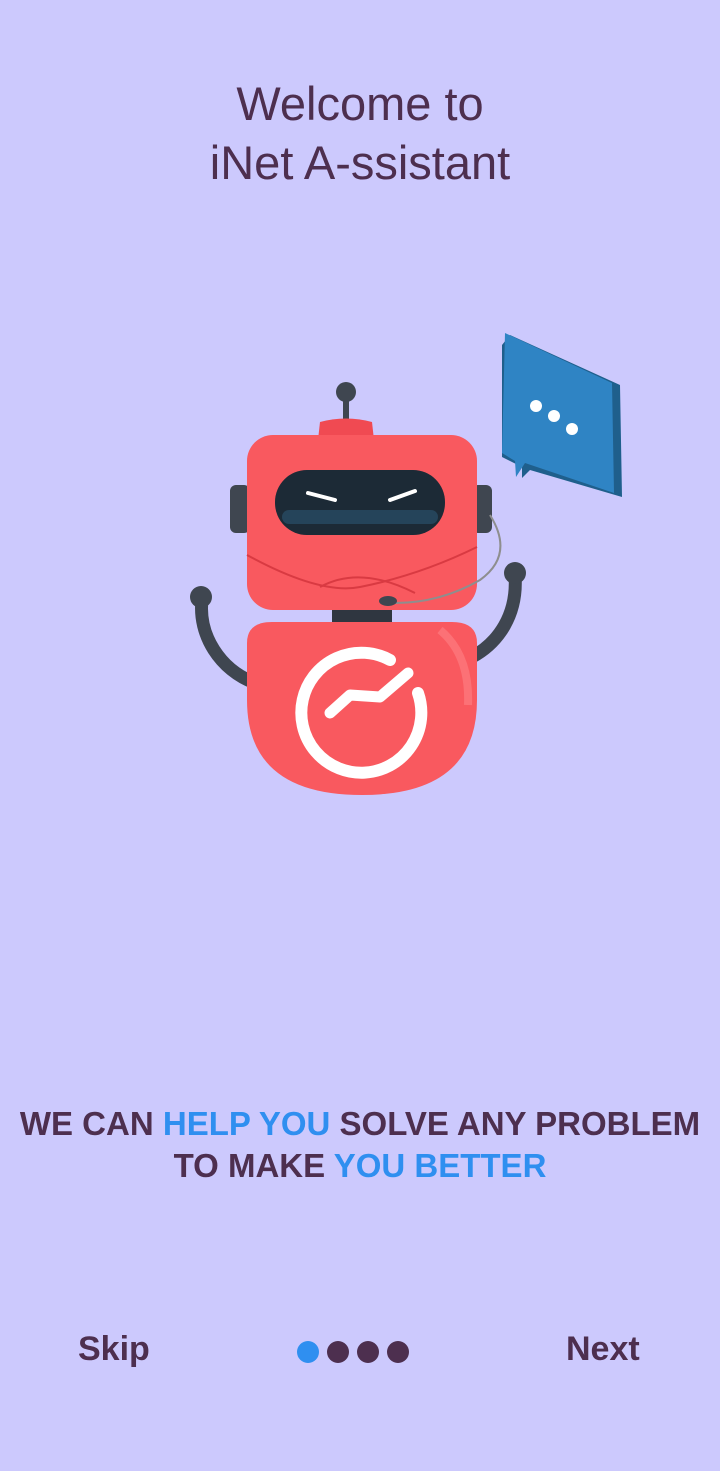  I want to click on tagline-line-1: WE CAN HELP YOU SOLVE ANY PROBLEM, so click(360, 1124).